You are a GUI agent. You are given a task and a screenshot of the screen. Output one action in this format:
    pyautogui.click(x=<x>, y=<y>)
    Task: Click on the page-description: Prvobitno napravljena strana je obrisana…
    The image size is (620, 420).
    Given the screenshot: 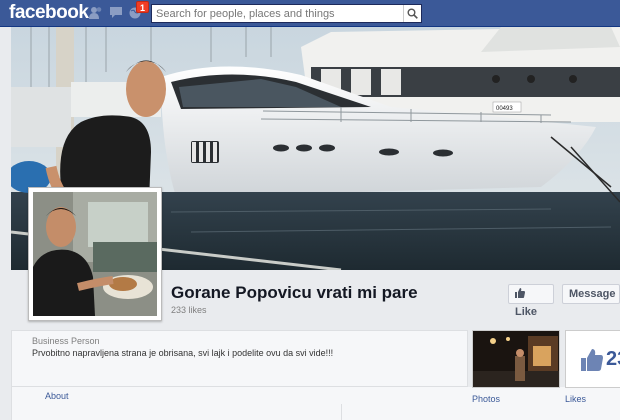 What is the action you would take?
    pyautogui.click(x=183, y=353)
    